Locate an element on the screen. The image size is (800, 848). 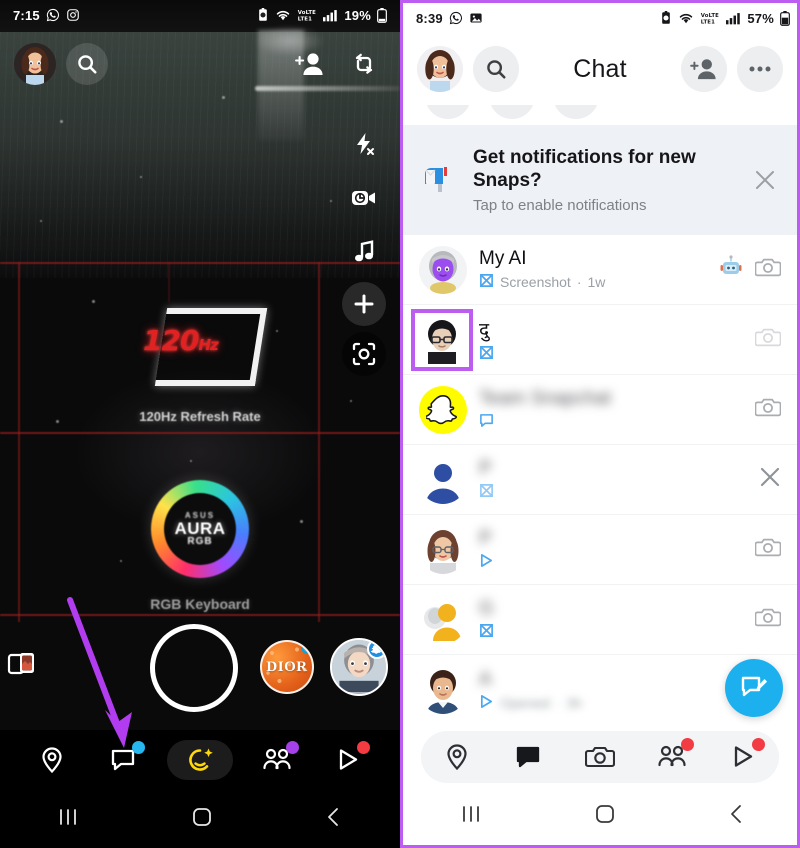
new-chat-button is located at coordinates (754, 688).